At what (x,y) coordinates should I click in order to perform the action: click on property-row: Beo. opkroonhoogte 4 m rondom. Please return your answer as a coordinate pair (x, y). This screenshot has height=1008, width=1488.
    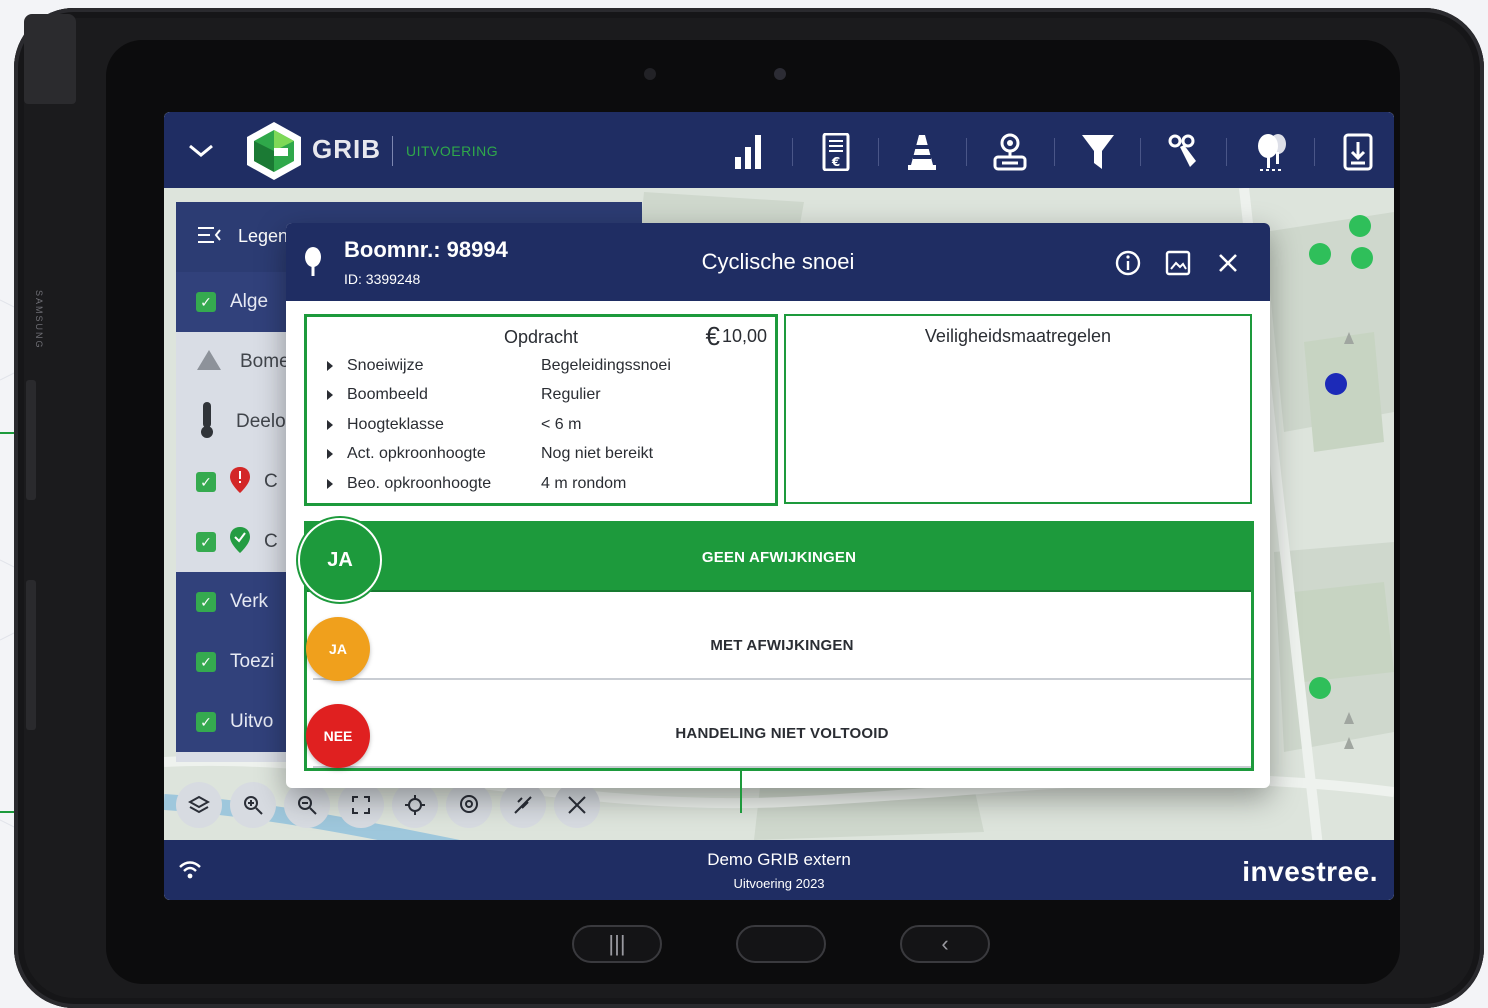
    Looking at the image, I should click on (547, 484).